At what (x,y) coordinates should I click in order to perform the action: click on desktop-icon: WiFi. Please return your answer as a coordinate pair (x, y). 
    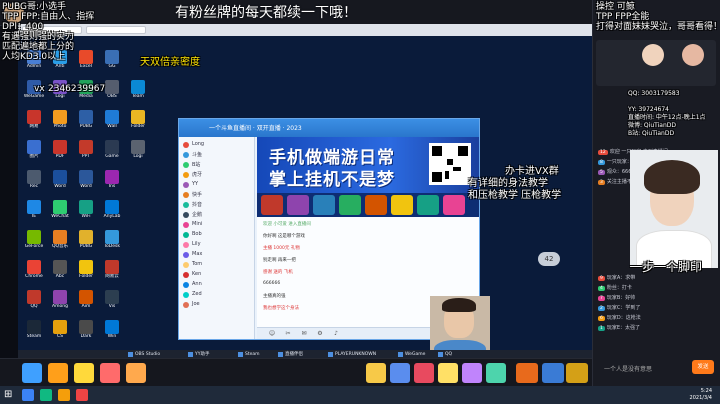
    Looking at the image, I should click on (86, 209).